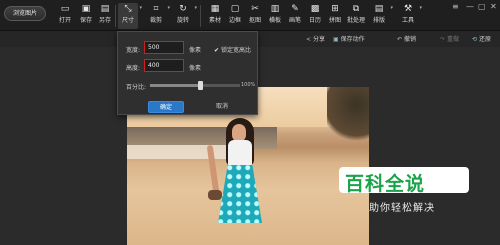 This screenshot has height=245, width=500. What do you see at coordinates (334, 20) in the screenshot?
I see `tool-collage-label: 拼图` at bounding box center [334, 20].